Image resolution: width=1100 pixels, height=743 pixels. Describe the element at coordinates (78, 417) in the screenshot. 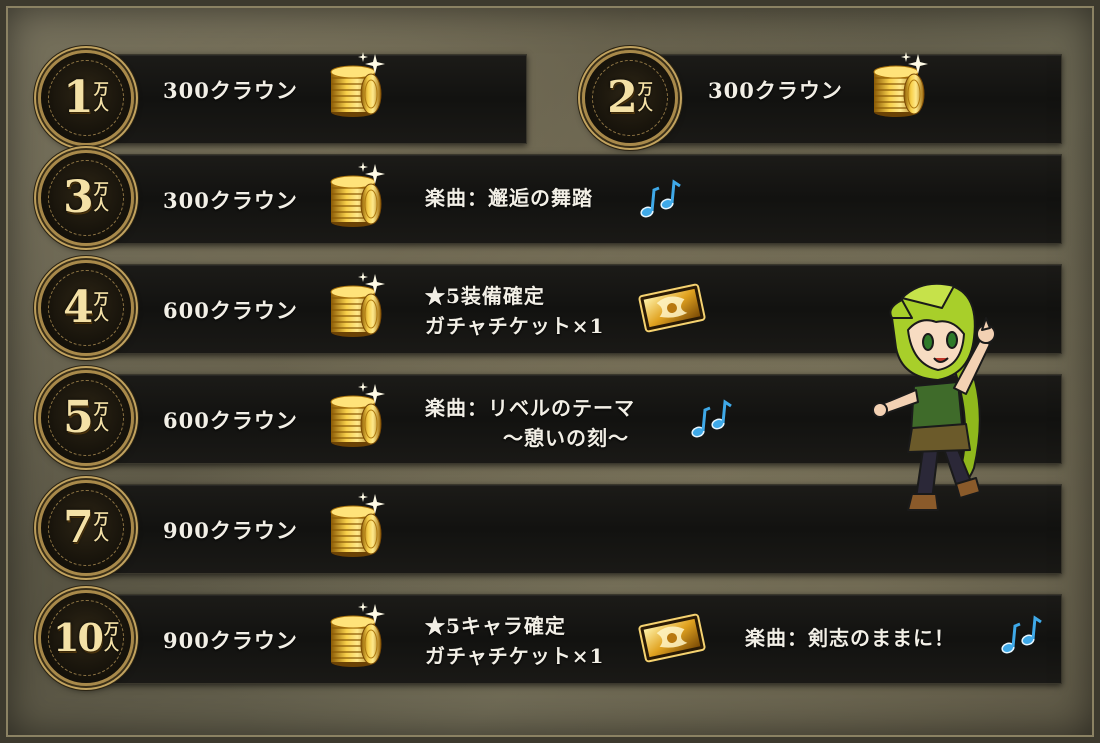

I see `milestone-number: 5` at that location.